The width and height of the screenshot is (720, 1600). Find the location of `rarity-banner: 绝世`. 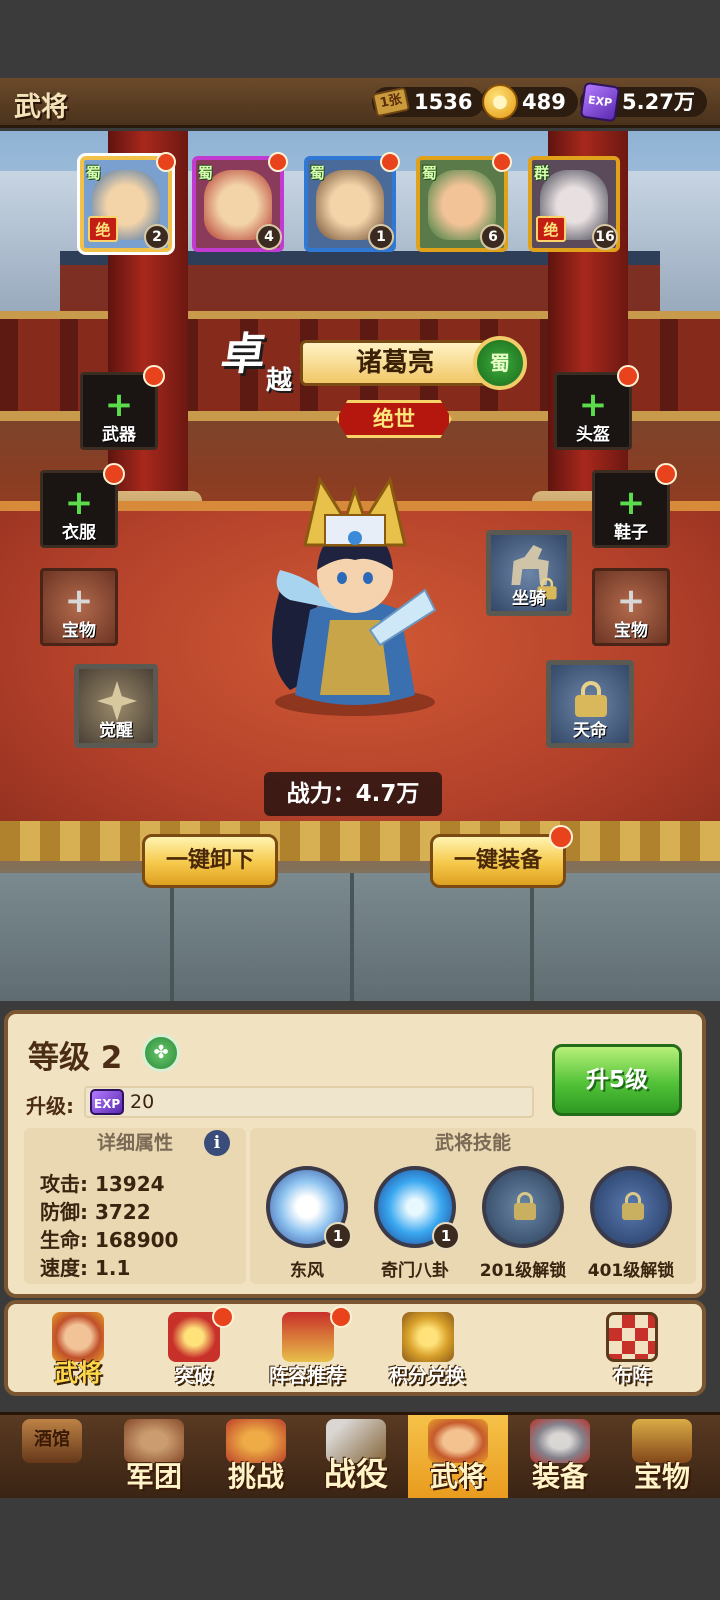

rarity-banner: 绝世 is located at coordinates (394, 419).